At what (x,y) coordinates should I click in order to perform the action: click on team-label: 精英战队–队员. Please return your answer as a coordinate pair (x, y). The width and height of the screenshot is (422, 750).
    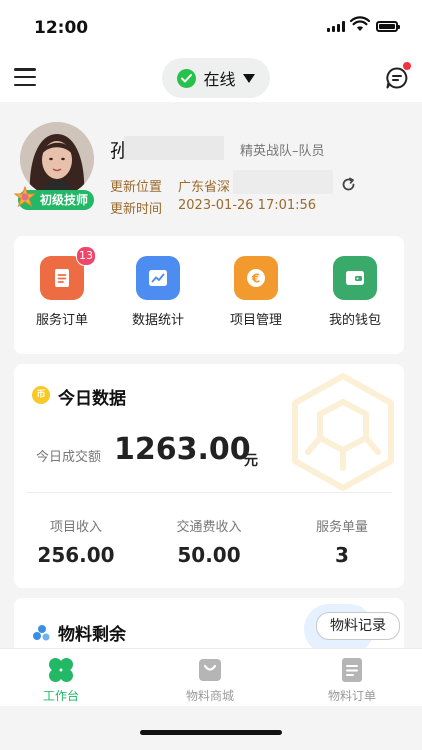
    Looking at the image, I should click on (282, 151).